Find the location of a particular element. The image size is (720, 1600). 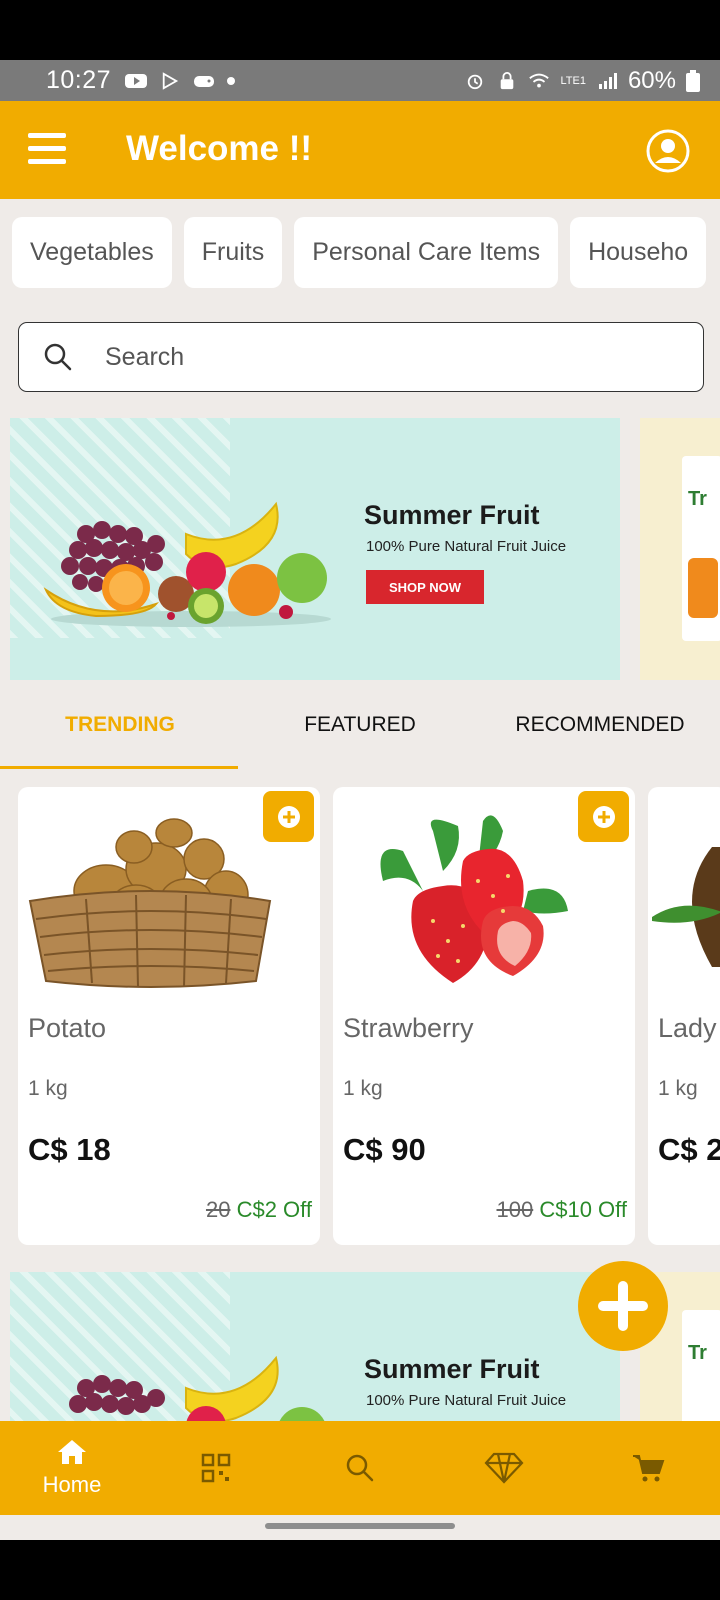

play-store-icon is located at coordinates (170, 80).